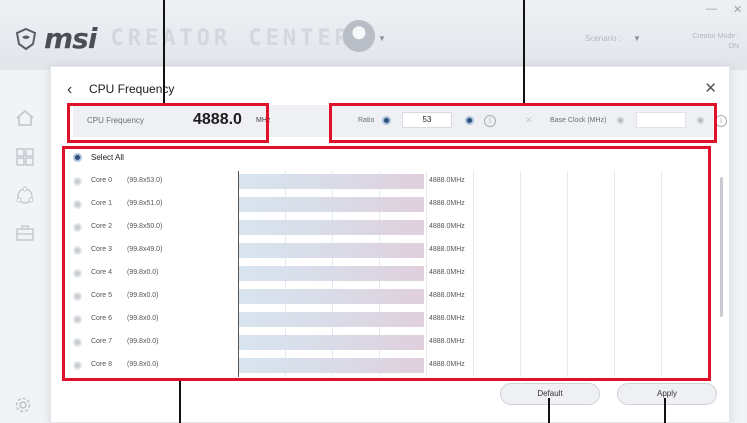 This screenshot has width=747, height=423. What do you see at coordinates (25, 233) in the screenshot?
I see `toolbox-icon` at bounding box center [25, 233].